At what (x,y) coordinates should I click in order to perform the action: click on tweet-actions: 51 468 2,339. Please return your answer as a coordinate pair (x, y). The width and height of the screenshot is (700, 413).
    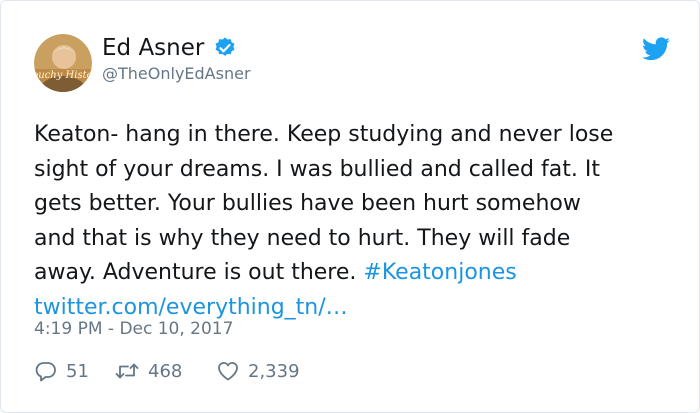
    Looking at the image, I should click on (167, 371).